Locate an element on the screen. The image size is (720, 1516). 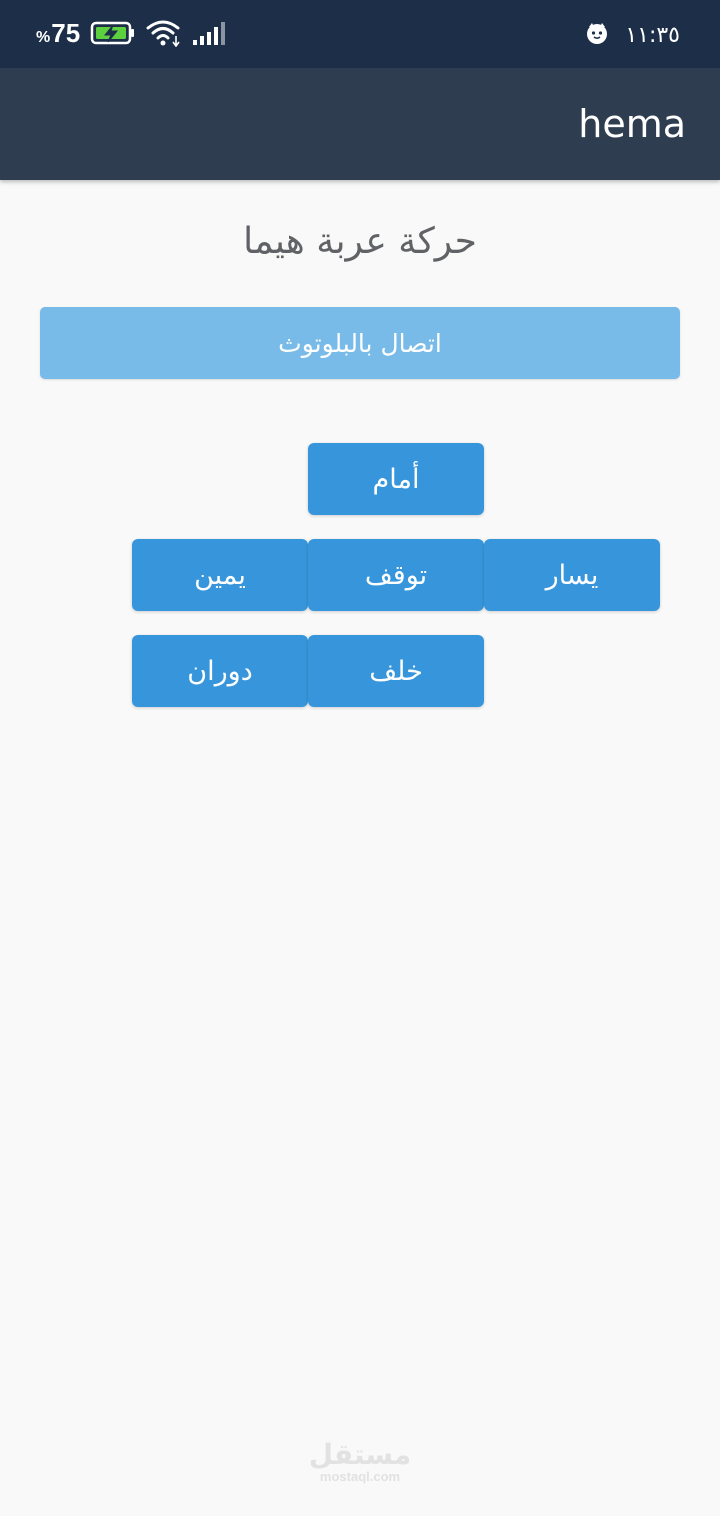
forward-button: أمام is located at coordinates (396, 479).